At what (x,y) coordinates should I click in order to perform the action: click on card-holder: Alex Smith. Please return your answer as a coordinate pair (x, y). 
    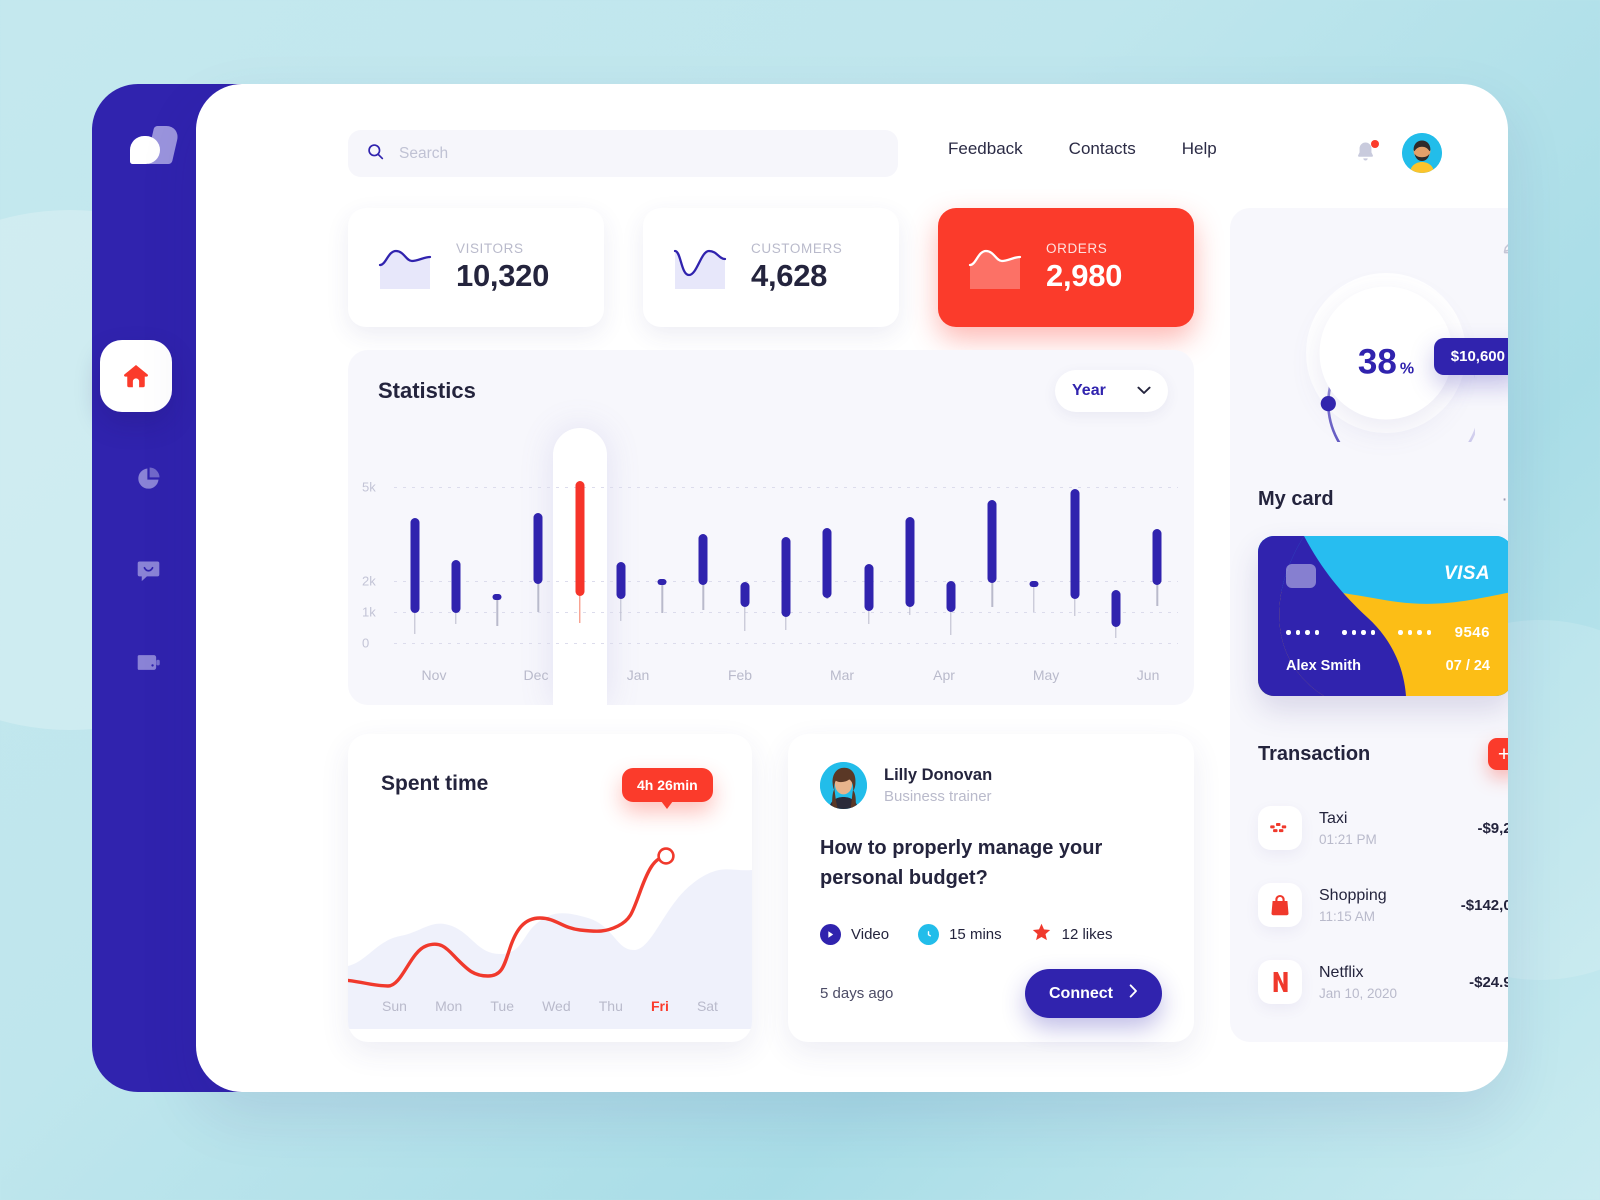
    Looking at the image, I should click on (1323, 666).